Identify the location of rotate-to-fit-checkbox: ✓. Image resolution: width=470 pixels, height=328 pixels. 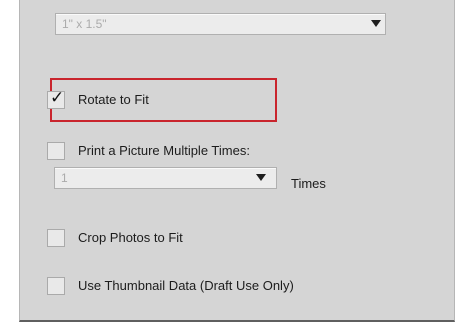
(56, 98).